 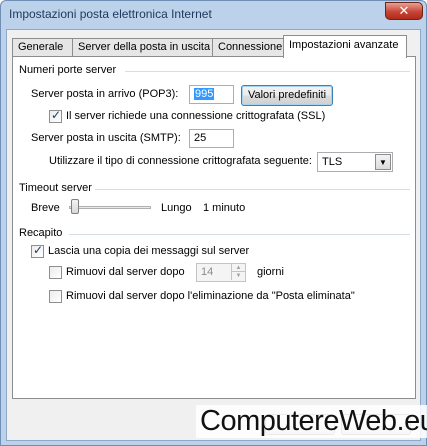 I want to click on timeout-long-label: Lungo, so click(x=176, y=208).